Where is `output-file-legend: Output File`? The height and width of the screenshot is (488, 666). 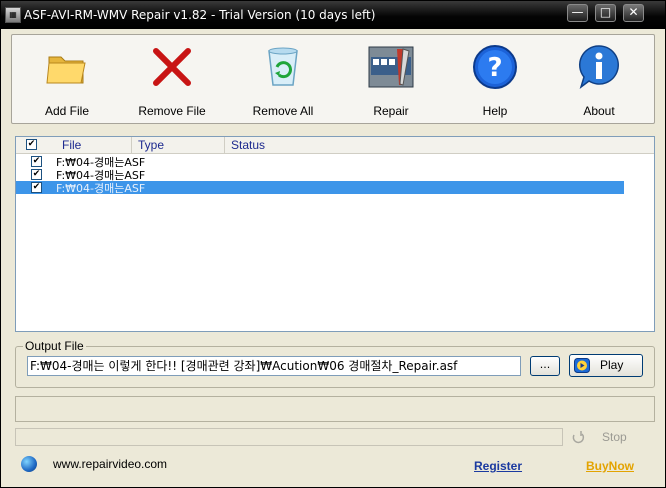
output-file-legend: Output File is located at coordinates (54, 346).